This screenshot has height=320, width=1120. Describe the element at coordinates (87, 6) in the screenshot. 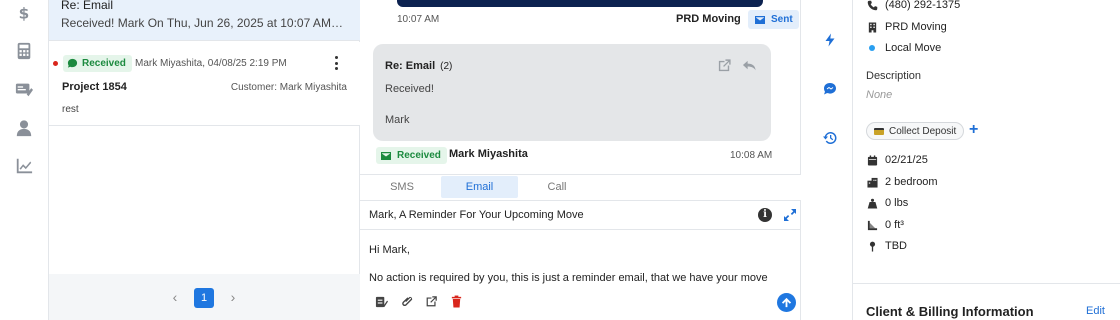

I see `conversation-title: Re: Email` at that location.